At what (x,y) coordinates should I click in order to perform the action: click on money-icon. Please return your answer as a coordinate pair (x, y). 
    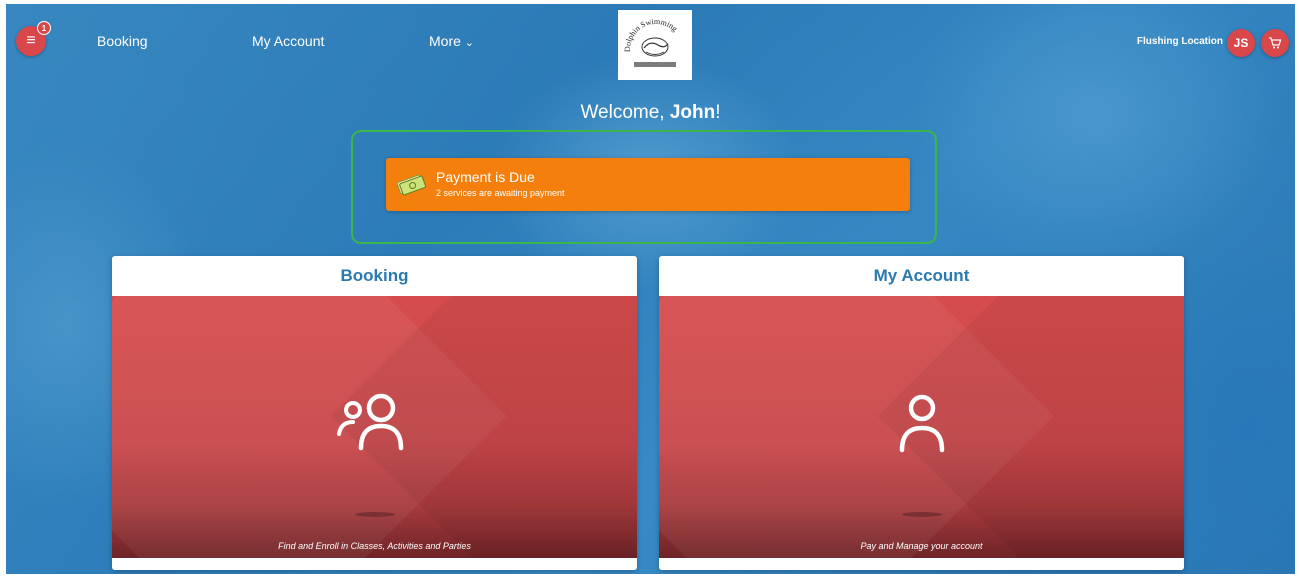
    Looking at the image, I should click on (411, 186).